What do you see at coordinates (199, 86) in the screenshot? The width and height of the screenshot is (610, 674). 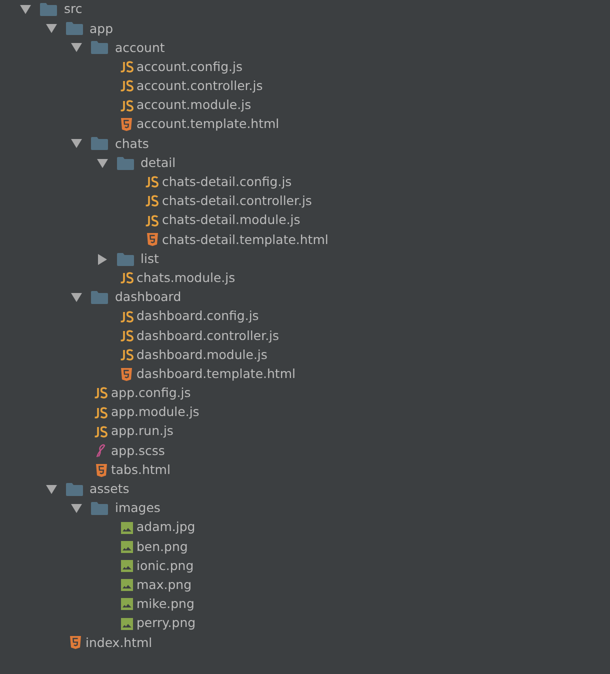 I see `file-name: account.controller.js` at bounding box center [199, 86].